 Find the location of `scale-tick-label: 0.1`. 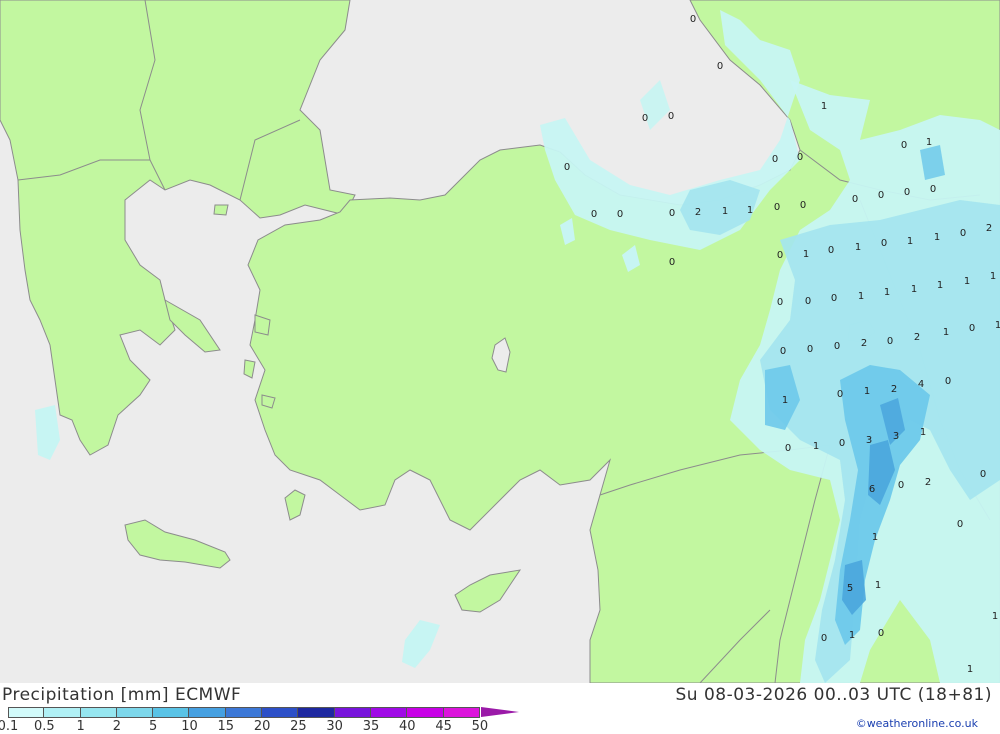

scale-tick-label: 0.1 is located at coordinates (9, 726).